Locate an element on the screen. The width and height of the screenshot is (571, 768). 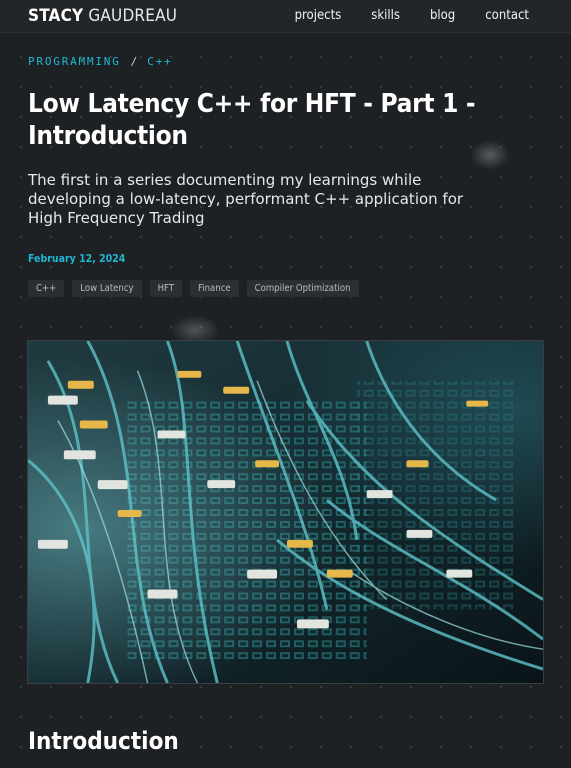
breadcrumb: PROGRAMMING / C++ is located at coordinates (100, 61).